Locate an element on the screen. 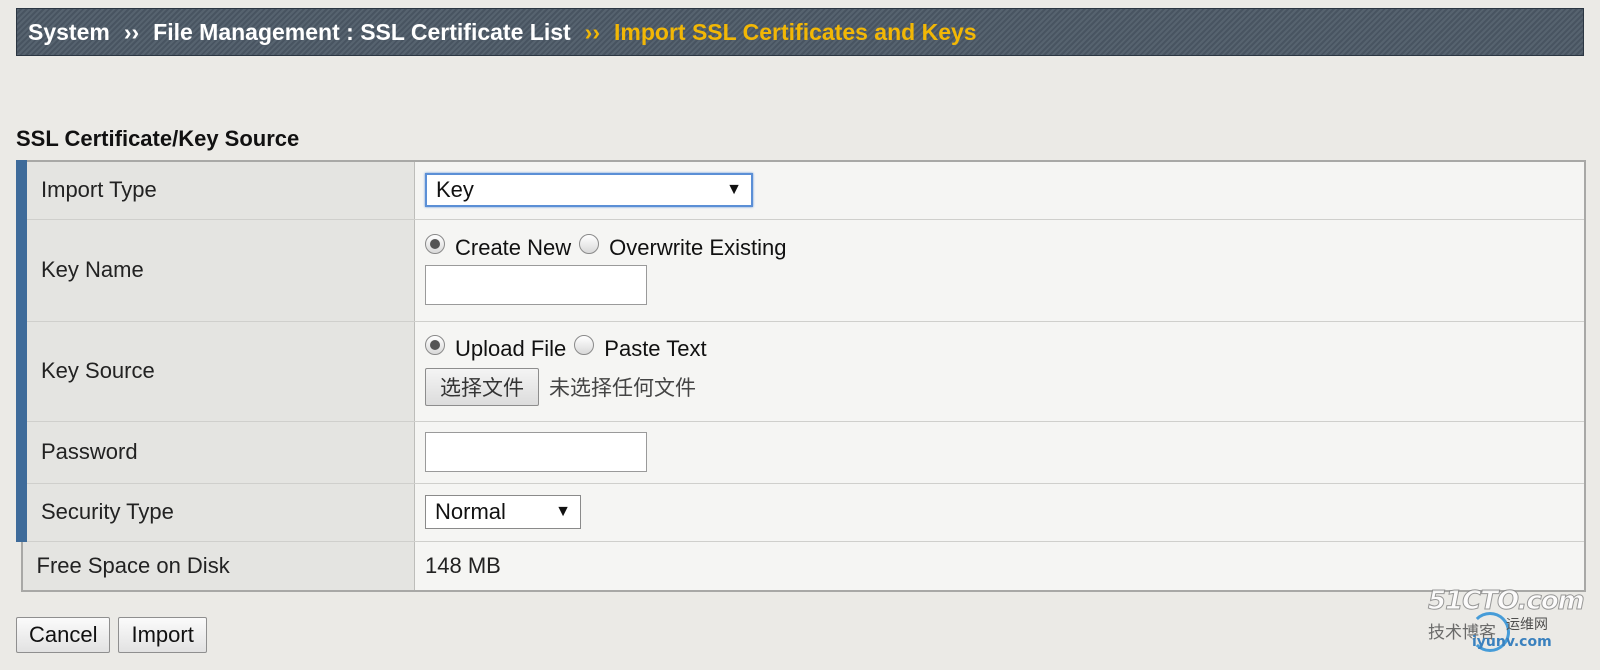 The width and height of the screenshot is (1600, 670). watermark-url: iyunv.com is located at coordinates (1512, 642).